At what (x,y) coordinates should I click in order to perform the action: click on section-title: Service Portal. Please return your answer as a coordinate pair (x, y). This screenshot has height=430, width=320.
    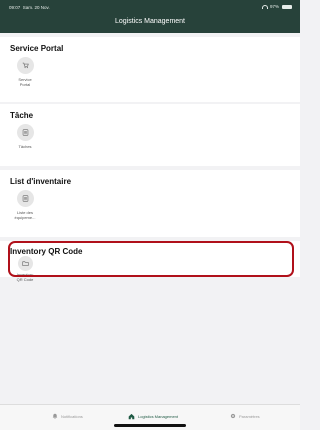
    Looking at the image, I should click on (37, 48).